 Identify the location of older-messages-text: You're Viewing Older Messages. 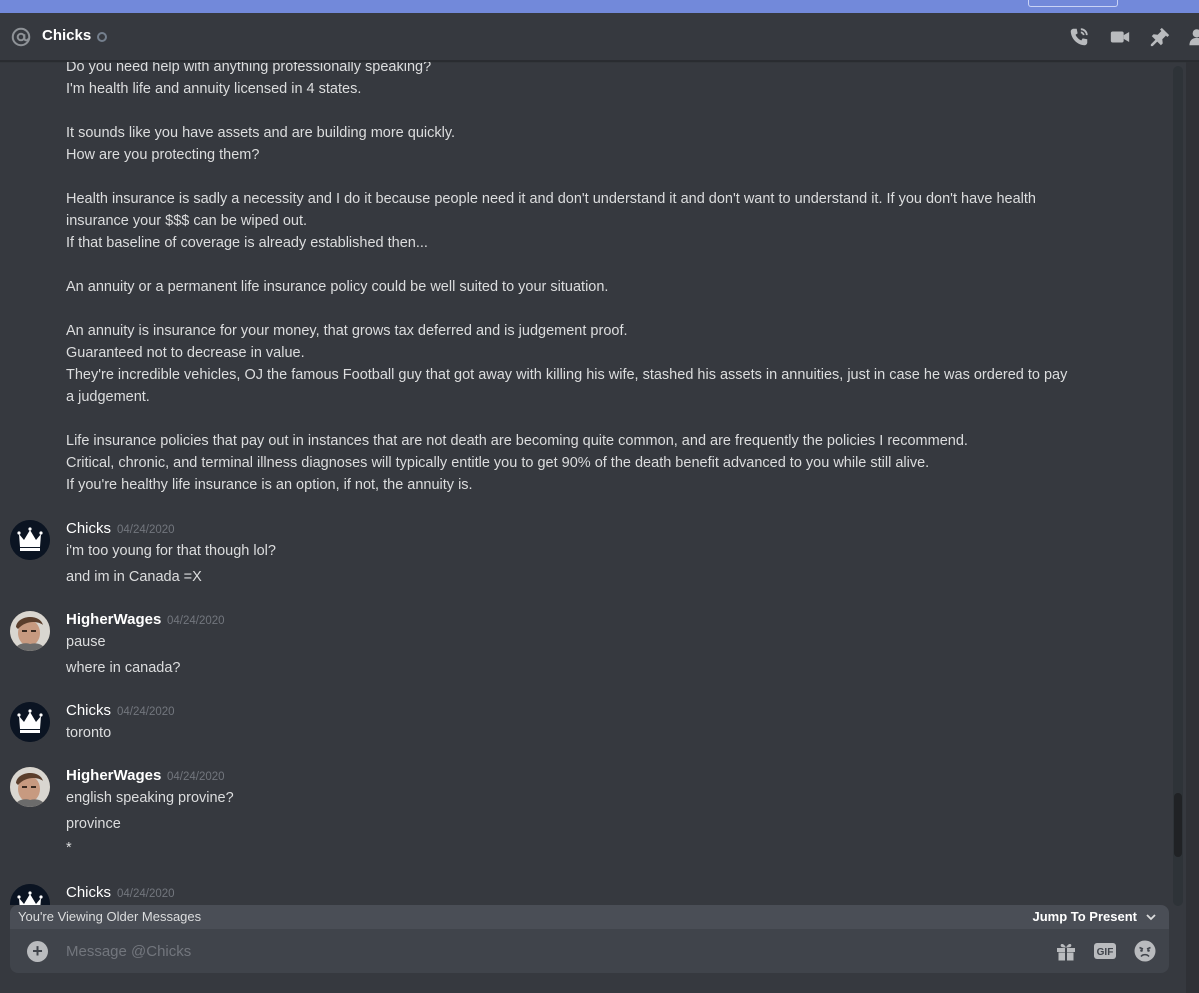
(110, 916).